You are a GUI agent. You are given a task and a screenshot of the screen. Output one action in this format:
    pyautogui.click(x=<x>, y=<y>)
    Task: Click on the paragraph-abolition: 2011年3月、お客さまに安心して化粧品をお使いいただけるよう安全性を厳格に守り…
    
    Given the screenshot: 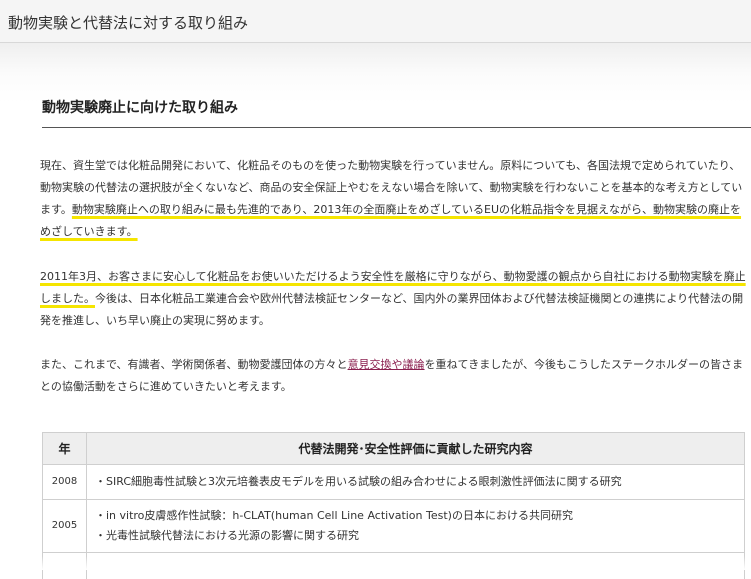 What is the action you would take?
    pyautogui.click(x=394, y=299)
    